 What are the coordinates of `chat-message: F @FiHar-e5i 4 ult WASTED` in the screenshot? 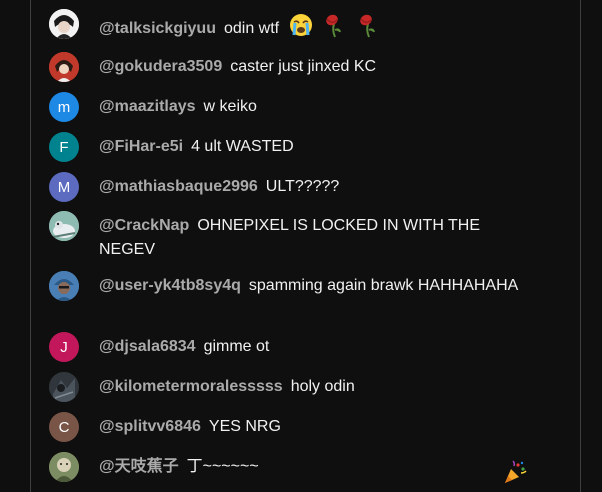 It's located at (294, 147).